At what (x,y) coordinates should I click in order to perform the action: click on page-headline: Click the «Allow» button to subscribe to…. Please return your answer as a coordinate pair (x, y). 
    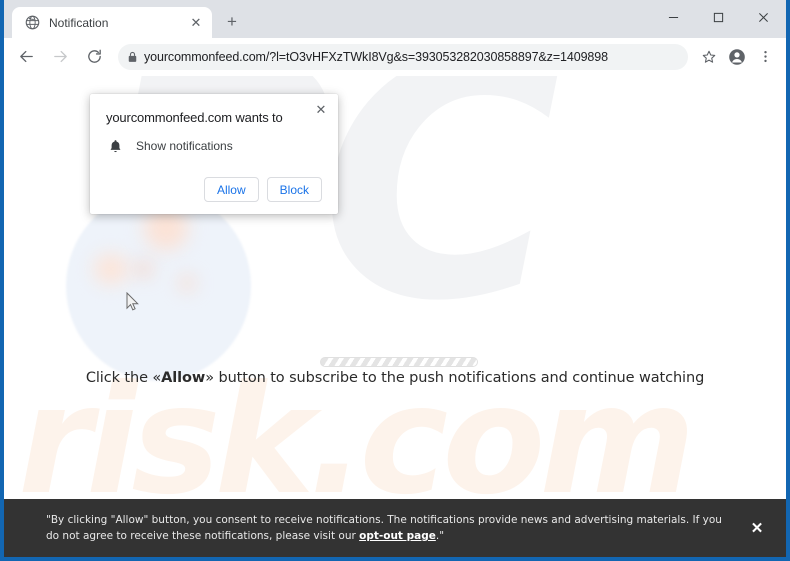
    Looking at the image, I should click on (395, 378).